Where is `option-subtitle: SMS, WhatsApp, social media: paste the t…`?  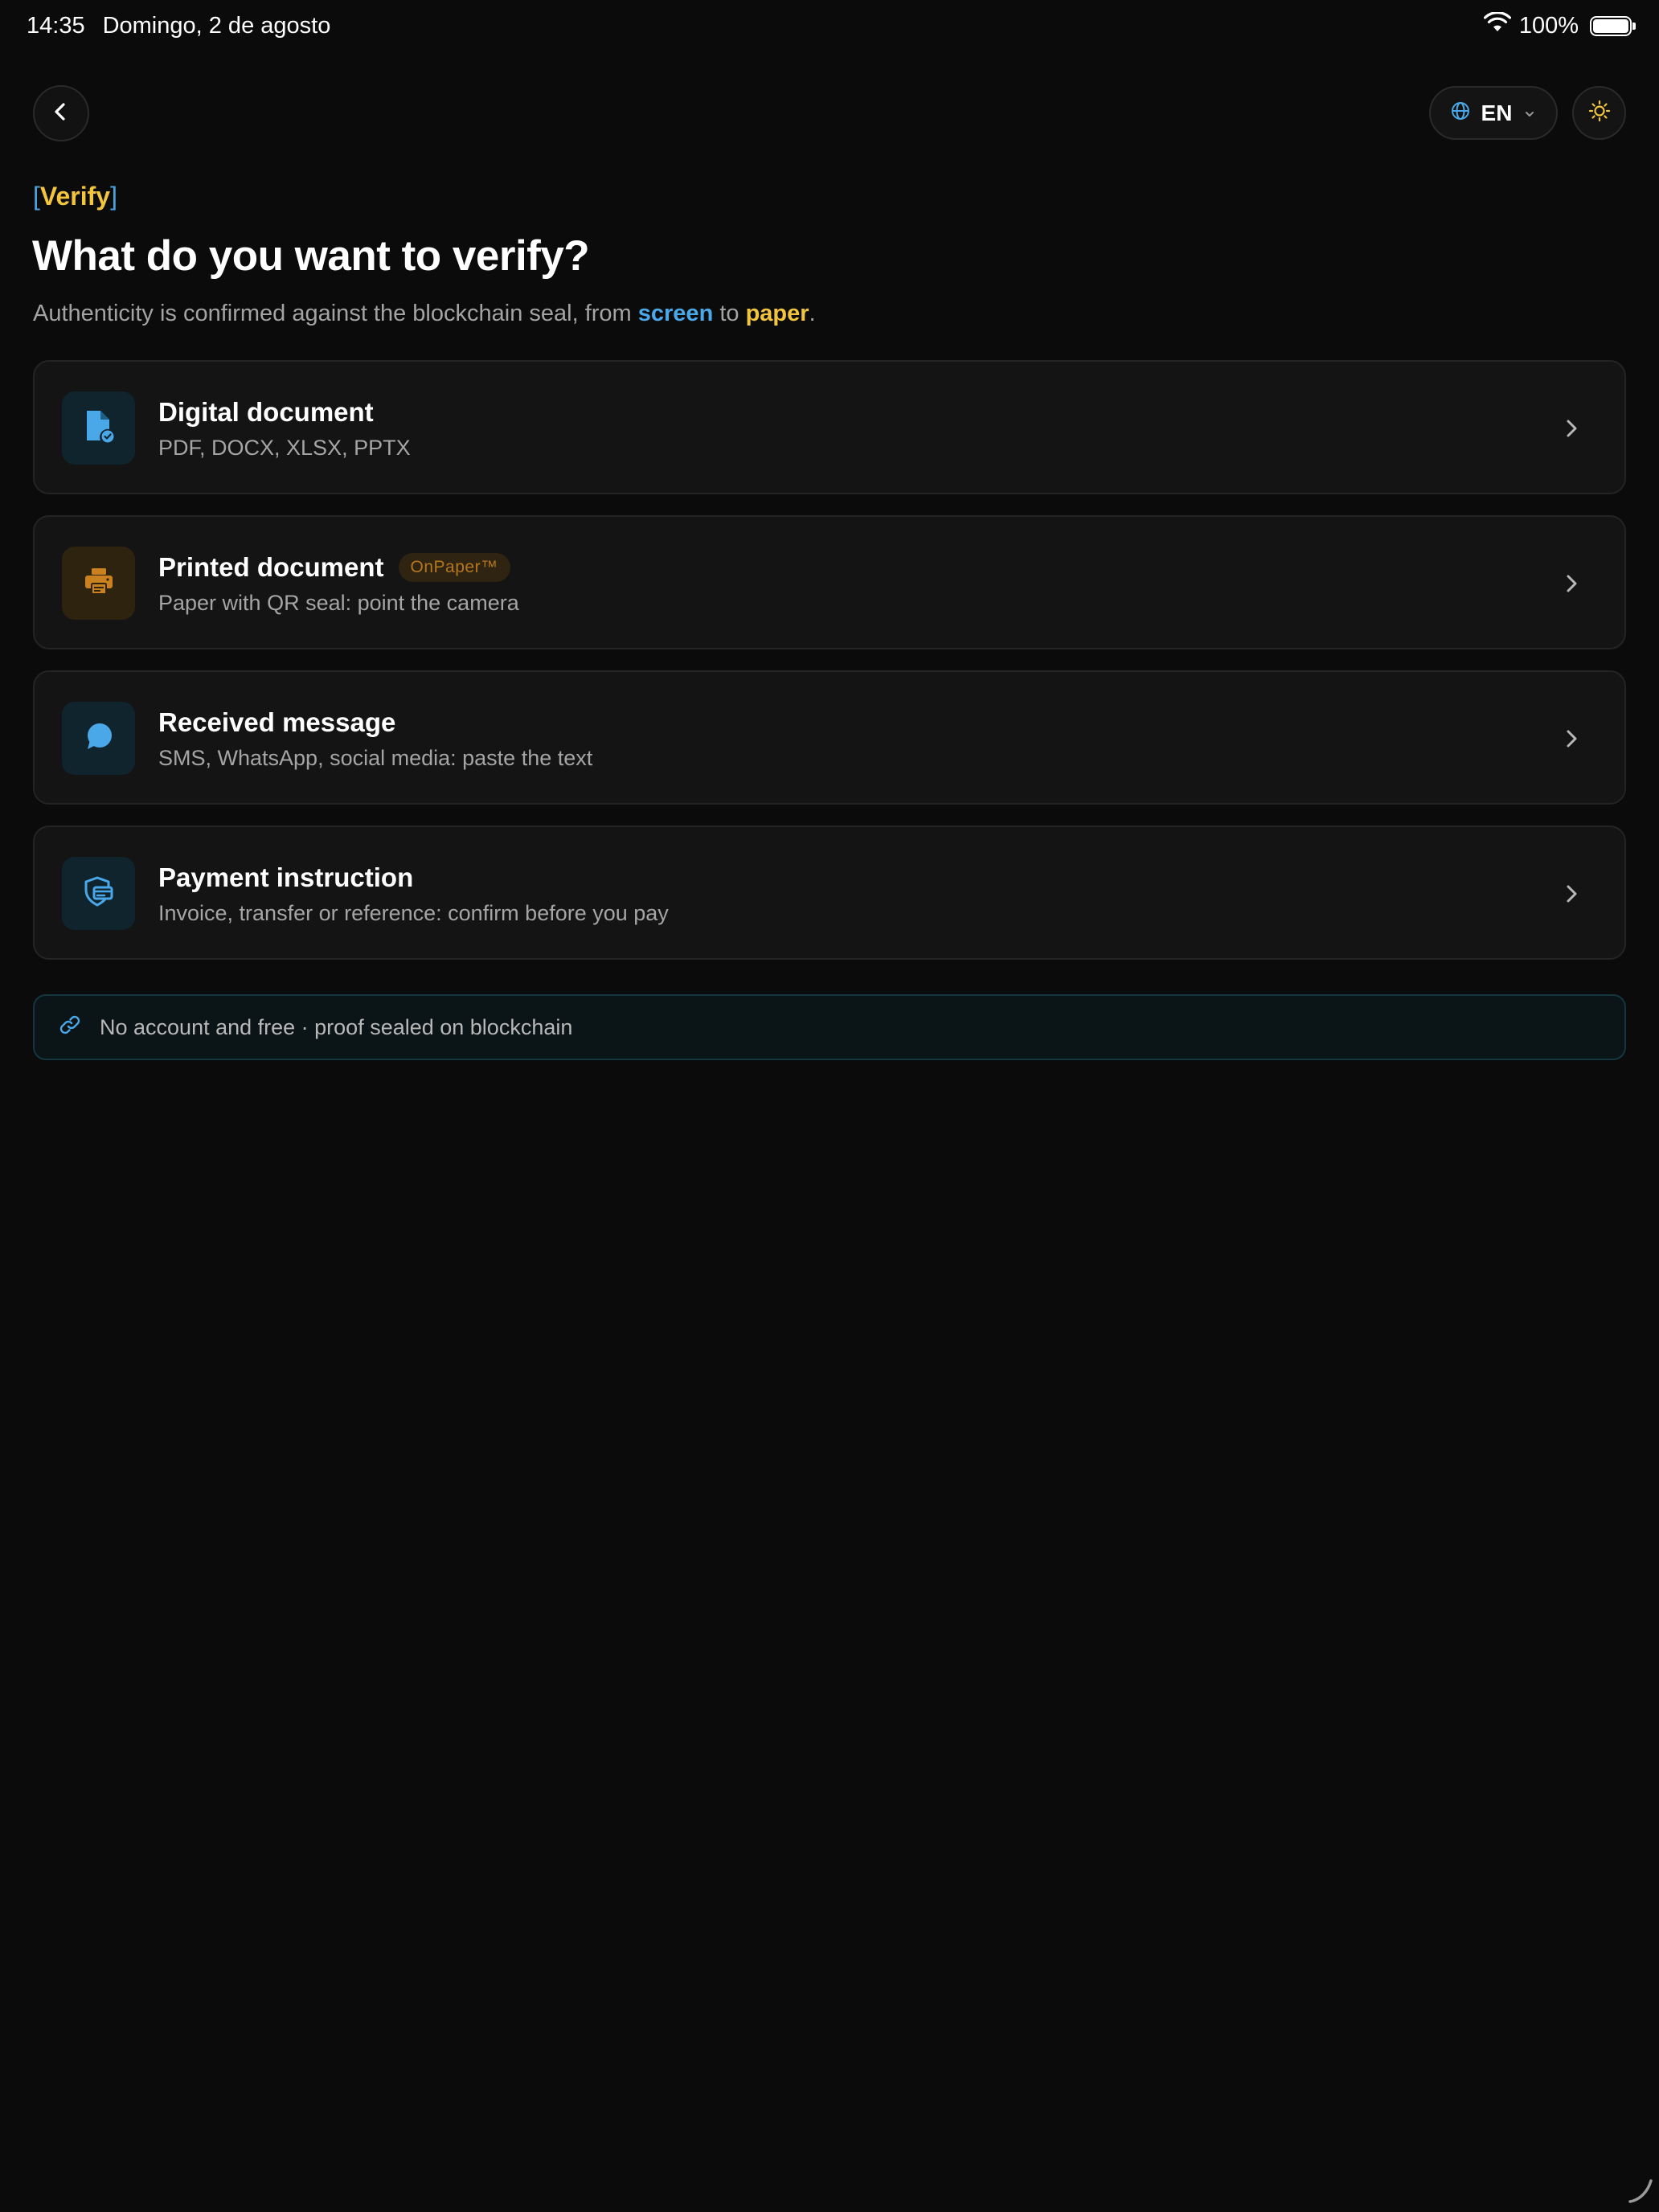
option-subtitle: SMS, WhatsApp, social media: paste the t… is located at coordinates (375, 758).